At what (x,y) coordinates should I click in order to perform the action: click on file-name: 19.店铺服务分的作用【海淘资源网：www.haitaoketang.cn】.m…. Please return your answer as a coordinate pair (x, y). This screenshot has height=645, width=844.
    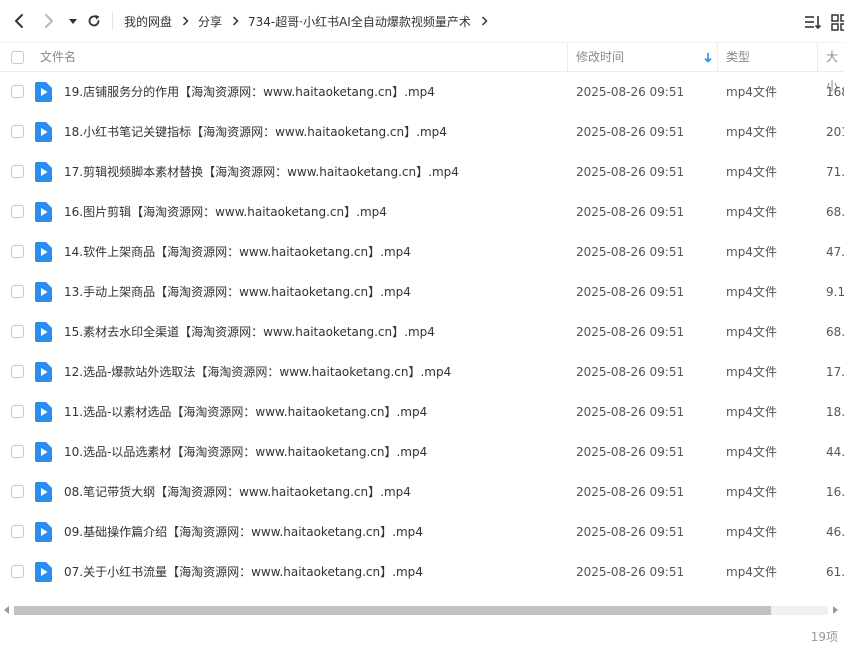
    Looking at the image, I should click on (249, 92).